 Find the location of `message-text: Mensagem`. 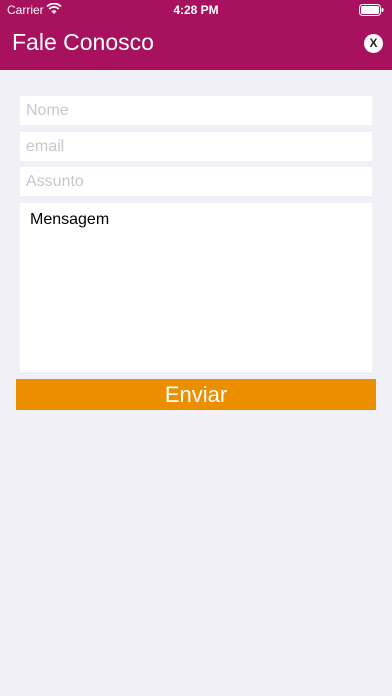

message-text: Mensagem is located at coordinates (70, 219).